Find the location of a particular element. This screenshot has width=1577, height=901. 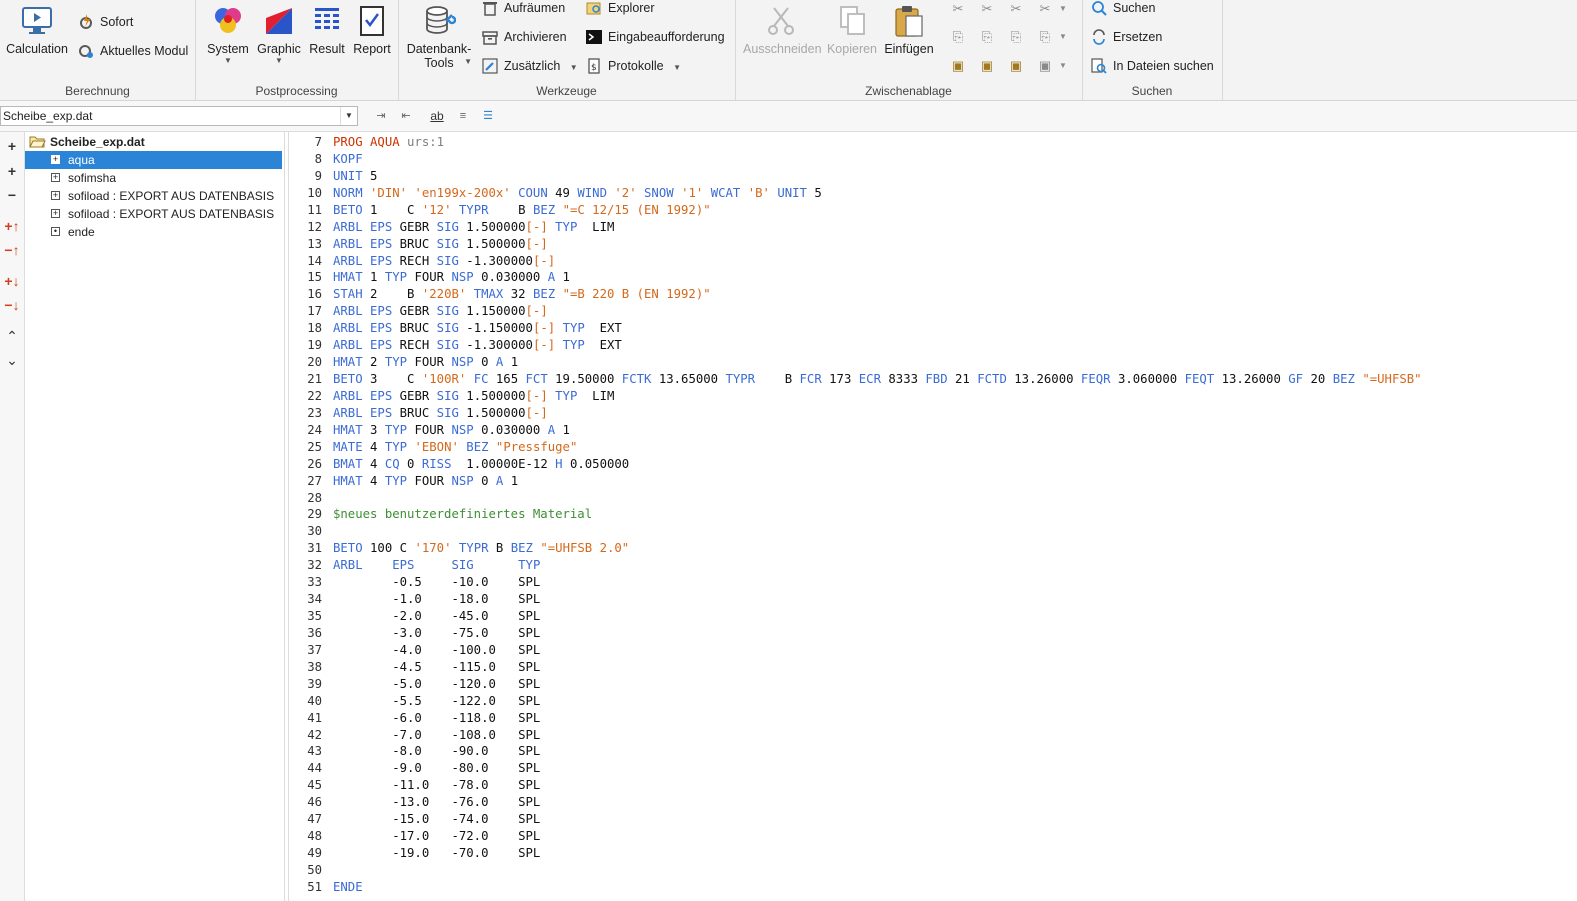

file-select-combobox: Scheibe_exp.dat ▼ is located at coordinates (179, 116).